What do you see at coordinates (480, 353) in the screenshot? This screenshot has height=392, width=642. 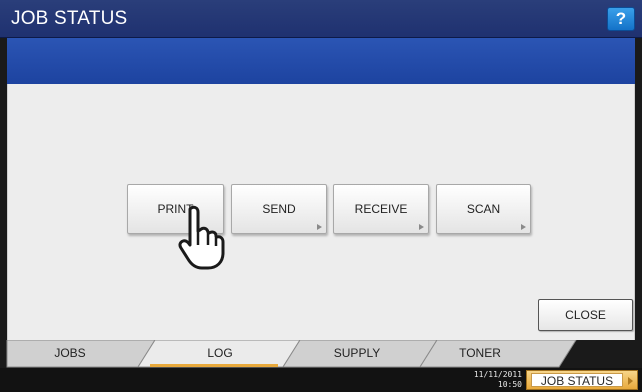 I see `tab-toner: TONER` at bounding box center [480, 353].